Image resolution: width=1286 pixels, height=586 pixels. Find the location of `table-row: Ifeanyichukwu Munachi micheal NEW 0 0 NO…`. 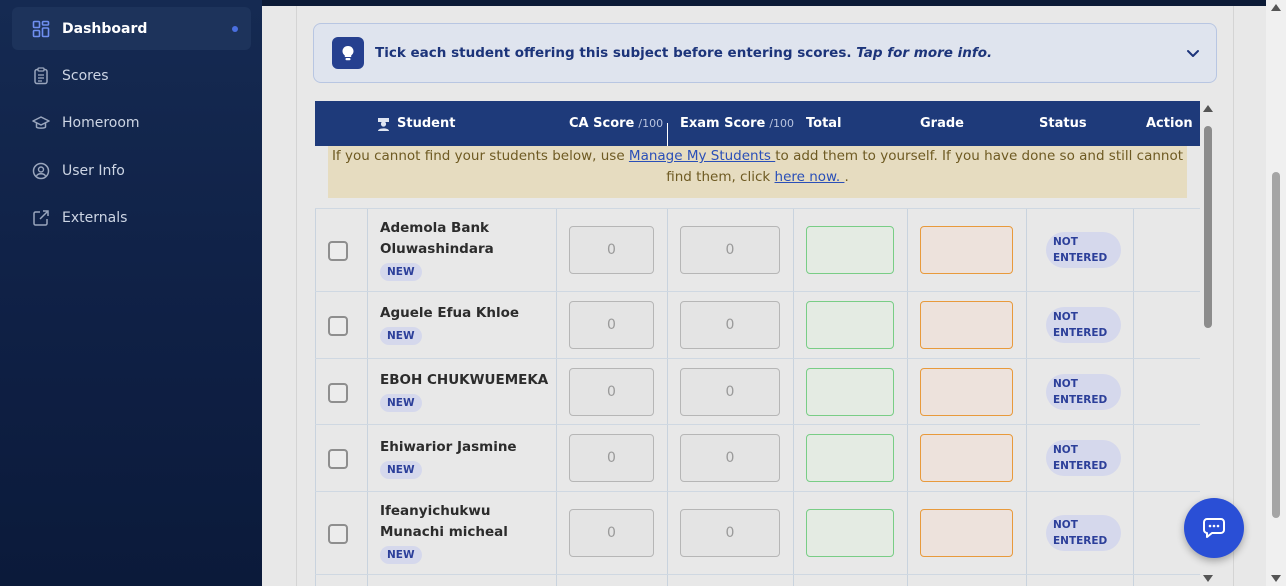

table-row: Ifeanyichukwu Munachi micheal NEW 0 0 NO… is located at coordinates (757, 532).